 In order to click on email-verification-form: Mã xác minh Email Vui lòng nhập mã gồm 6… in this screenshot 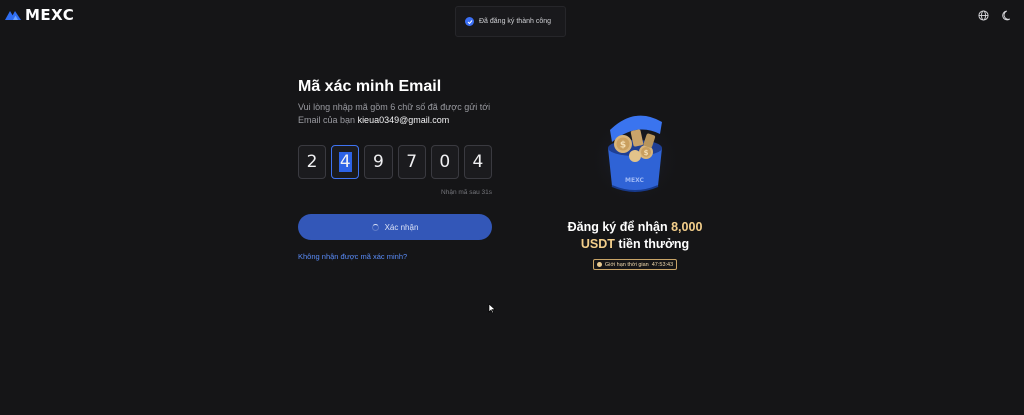, I will do `click(395, 168)`.